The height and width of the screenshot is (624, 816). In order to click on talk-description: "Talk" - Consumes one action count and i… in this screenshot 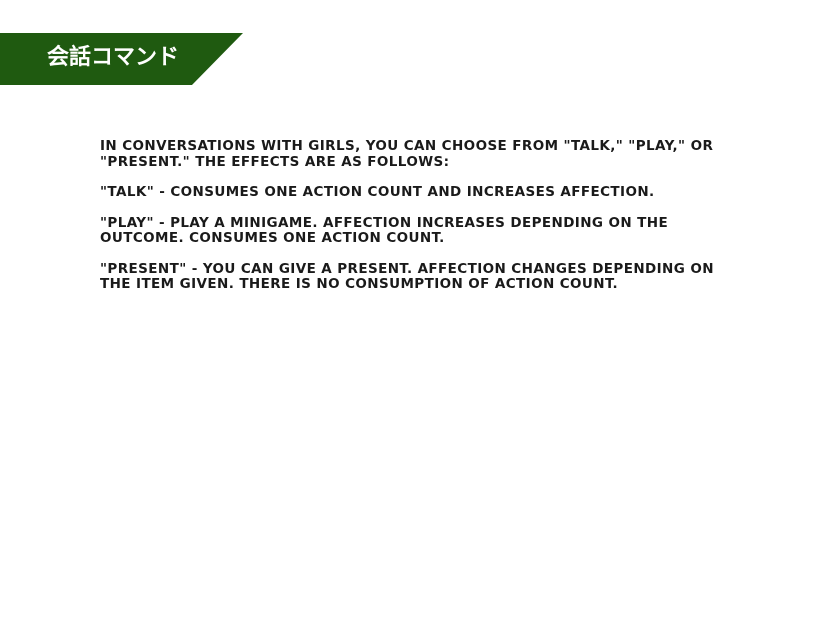, I will do `click(377, 192)`.